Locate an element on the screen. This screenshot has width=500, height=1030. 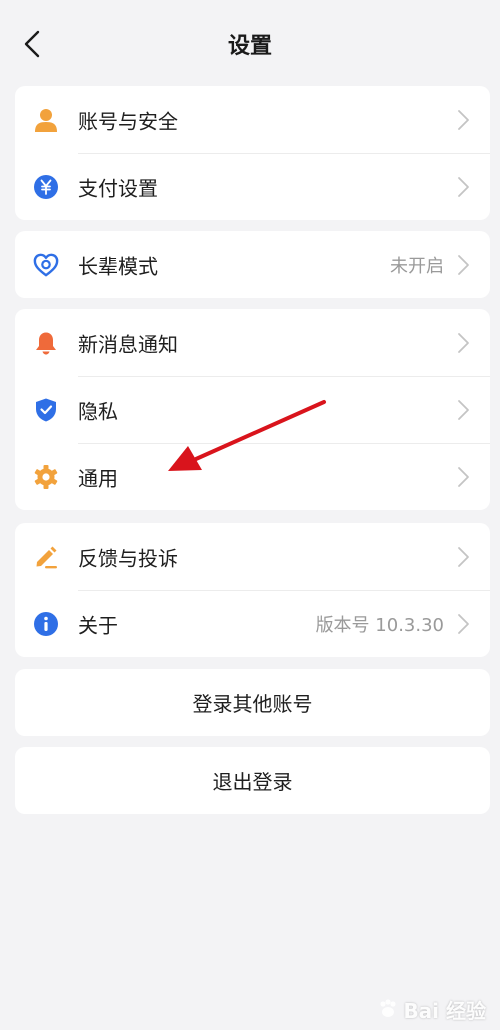
settings-item-label: 隐私 is located at coordinates (98, 411).